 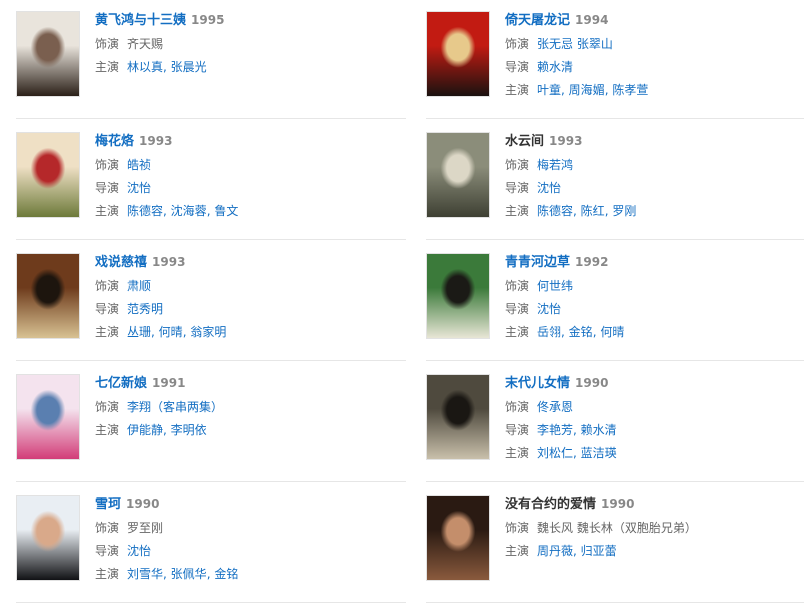 I want to click on cast-member-link: 丛珊, so click(x=139, y=332).